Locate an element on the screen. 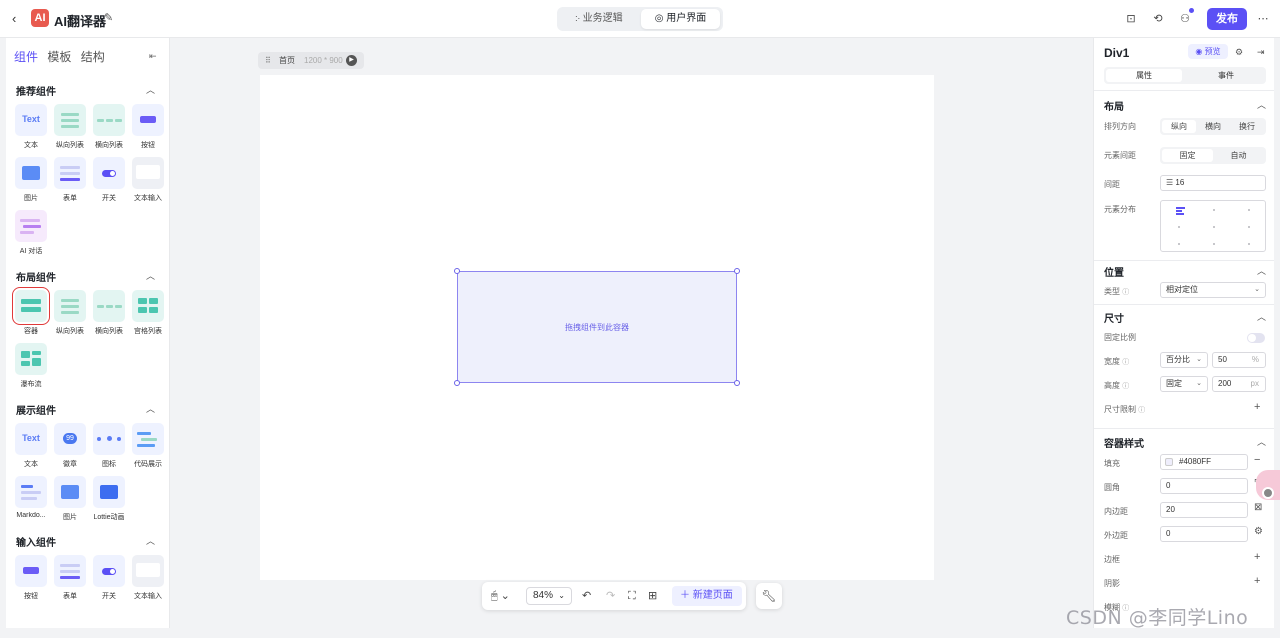  save-icon: ⊡ is located at coordinates (1131, 19).